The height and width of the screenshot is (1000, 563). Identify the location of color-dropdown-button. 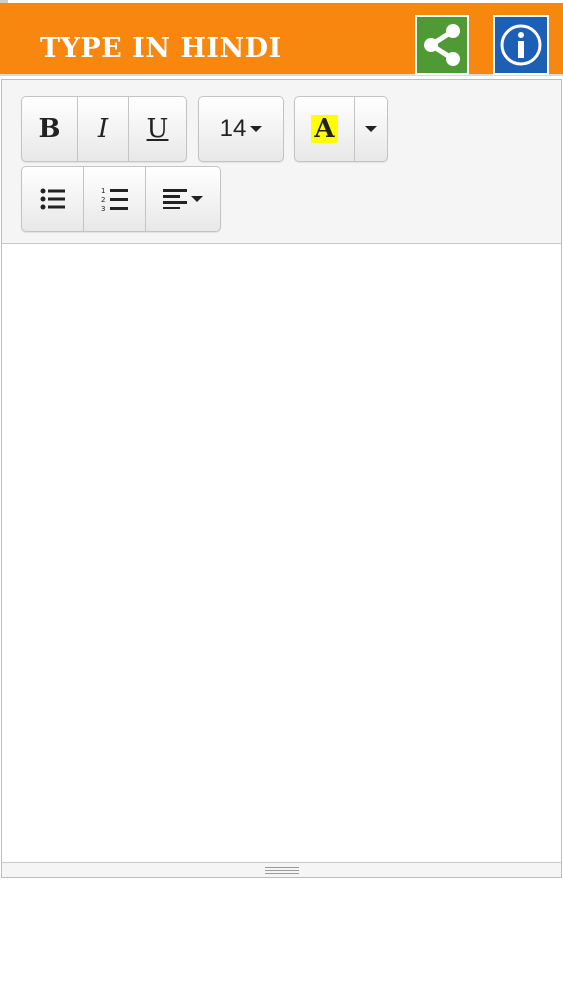
(371, 129).